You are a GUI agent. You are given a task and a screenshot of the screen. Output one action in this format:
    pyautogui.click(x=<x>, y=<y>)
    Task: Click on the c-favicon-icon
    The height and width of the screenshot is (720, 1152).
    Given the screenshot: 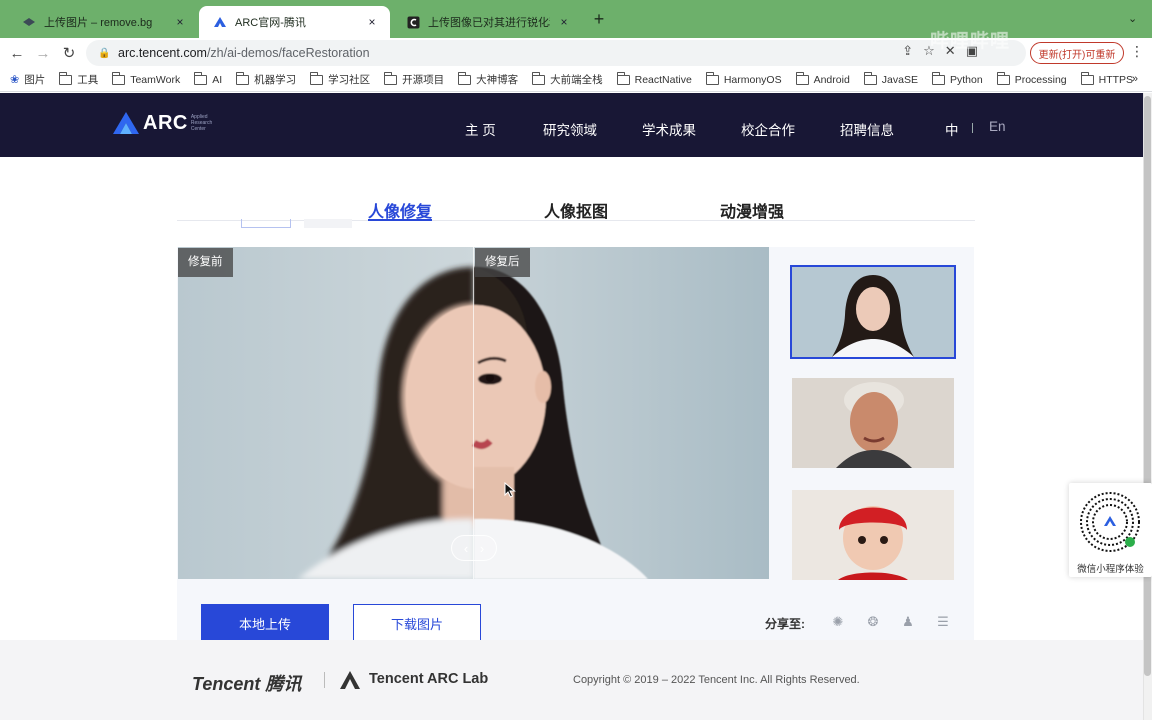 What is the action you would take?
    pyautogui.click(x=413, y=22)
    